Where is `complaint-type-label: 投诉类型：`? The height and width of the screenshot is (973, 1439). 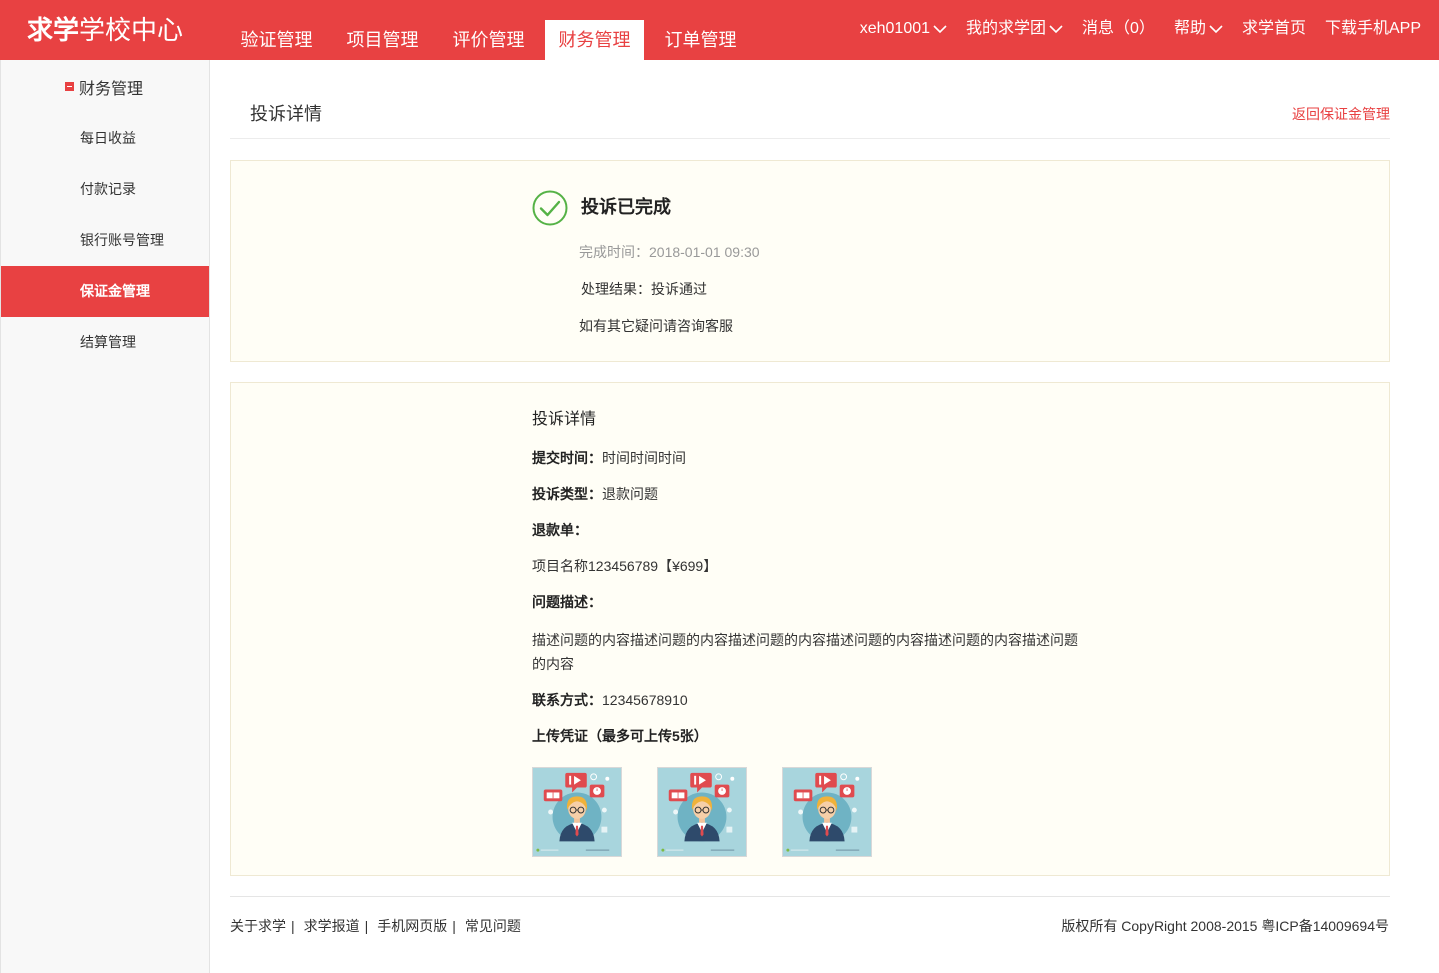 complaint-type-label: 投诉类型： is located at coordinates (567, 494).